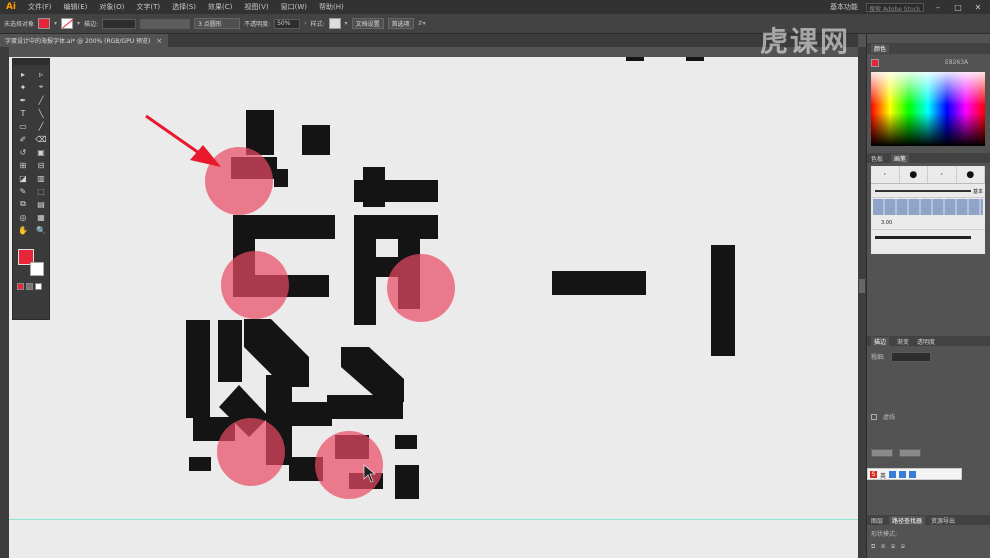  I want to click on none-mode-icon, so click(38, 286).